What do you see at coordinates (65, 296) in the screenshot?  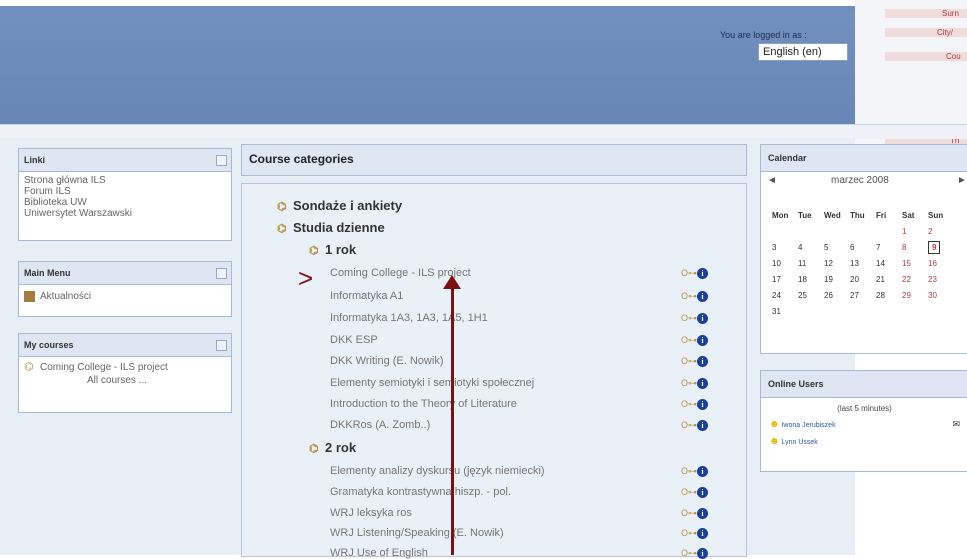 I see `news-link: Aktualności` at bounding box center [65, 296].